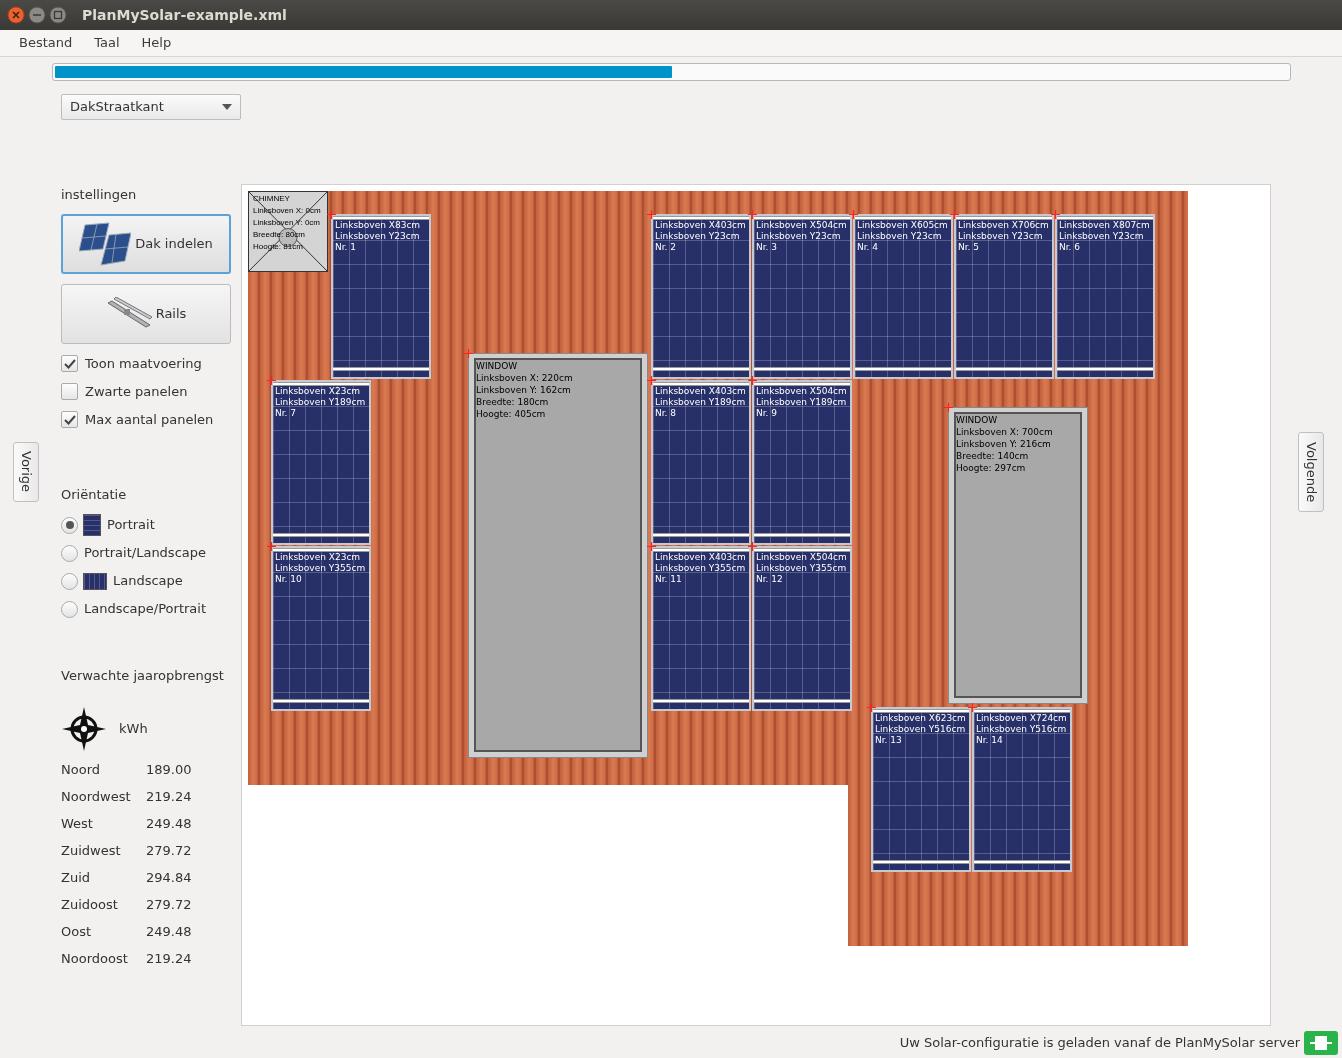 The height and width of the screenshot is (1058, 1342). What do you see at coordinates (95, 581) in the screenshot?
I see `landscape-panel-icon` at bounding box center [95, 581].